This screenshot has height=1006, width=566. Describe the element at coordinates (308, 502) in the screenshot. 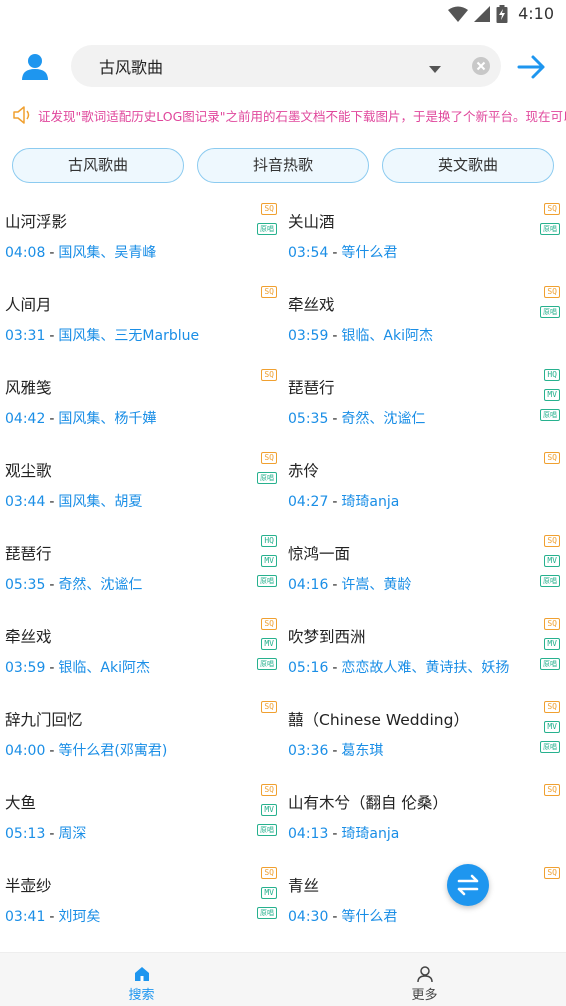

I see `song-duration: 04:27` at that location.